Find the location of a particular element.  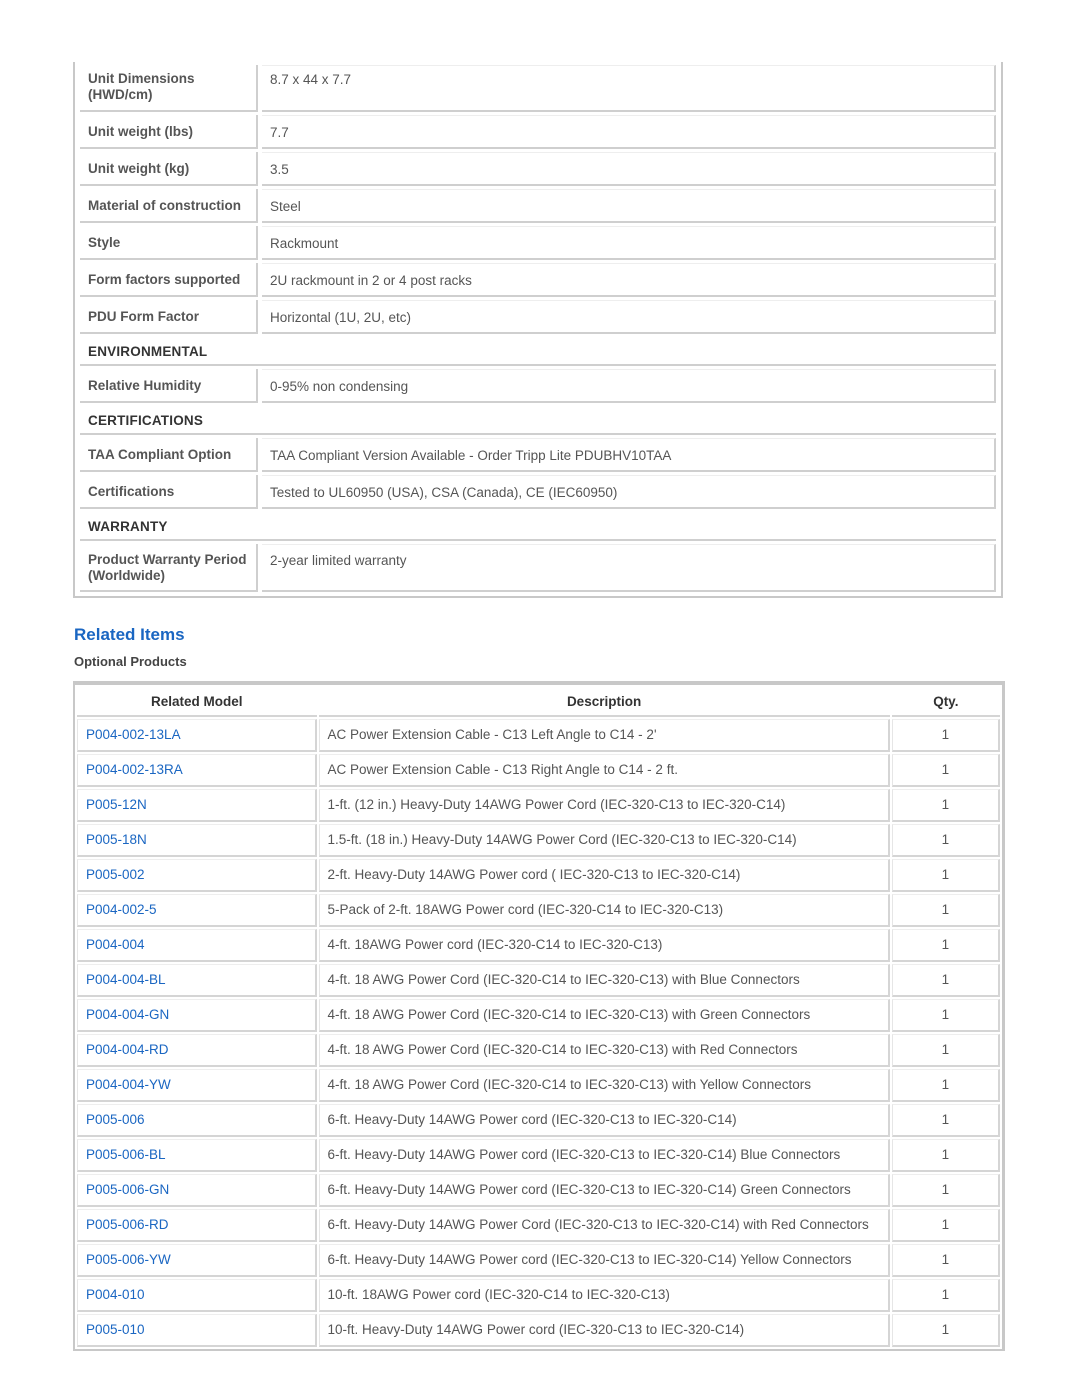

model-link: P004-010 is located at coordinates (115, 1294).